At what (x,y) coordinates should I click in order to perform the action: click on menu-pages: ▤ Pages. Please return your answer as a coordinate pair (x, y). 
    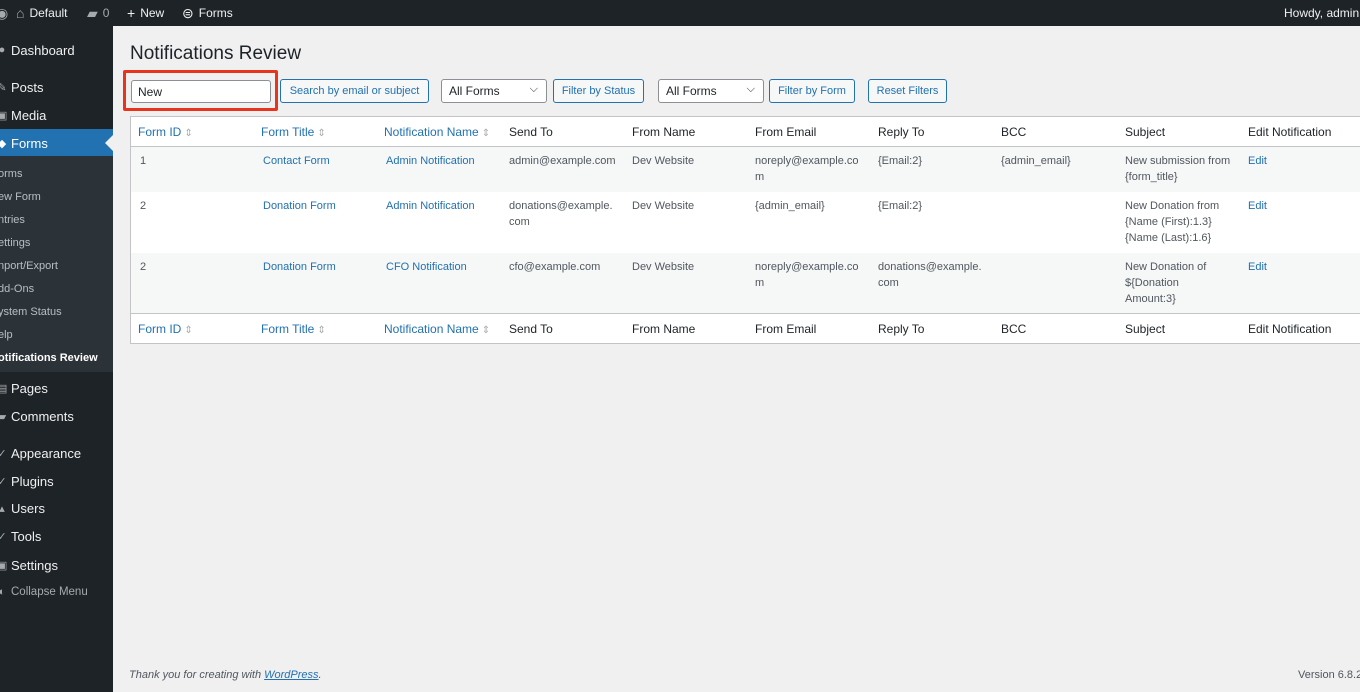
    Looking at the image, I should click on (56, 388).